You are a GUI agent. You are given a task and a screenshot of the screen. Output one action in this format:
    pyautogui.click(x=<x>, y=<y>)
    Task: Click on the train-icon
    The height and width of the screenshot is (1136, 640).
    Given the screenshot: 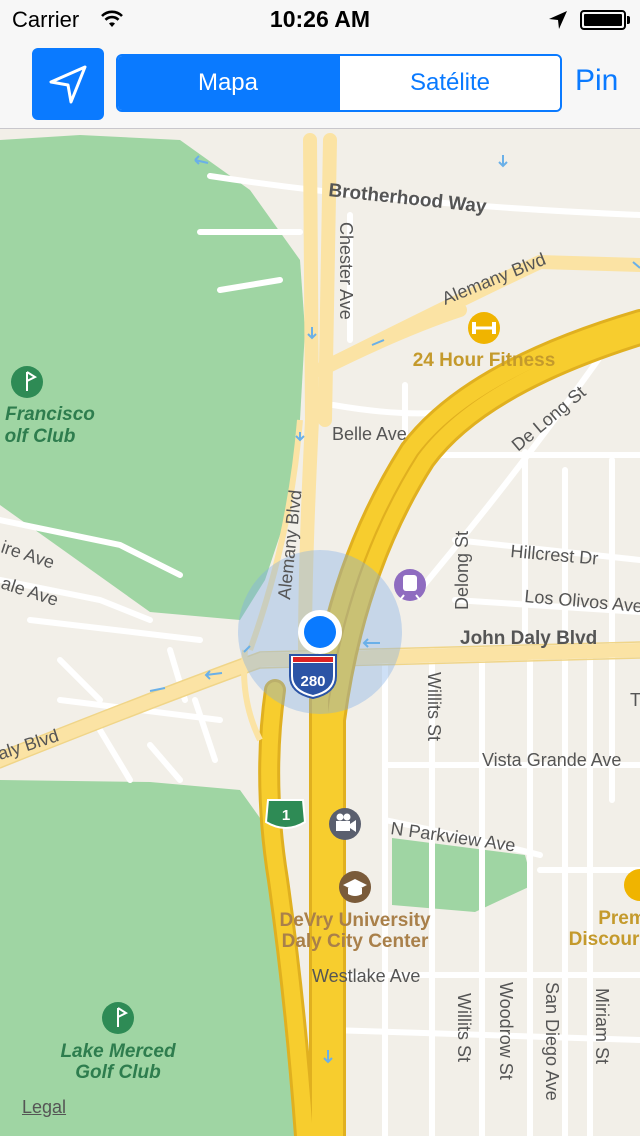 What is the action you would take?
    pyautogui.click(x=410, y=585)
    